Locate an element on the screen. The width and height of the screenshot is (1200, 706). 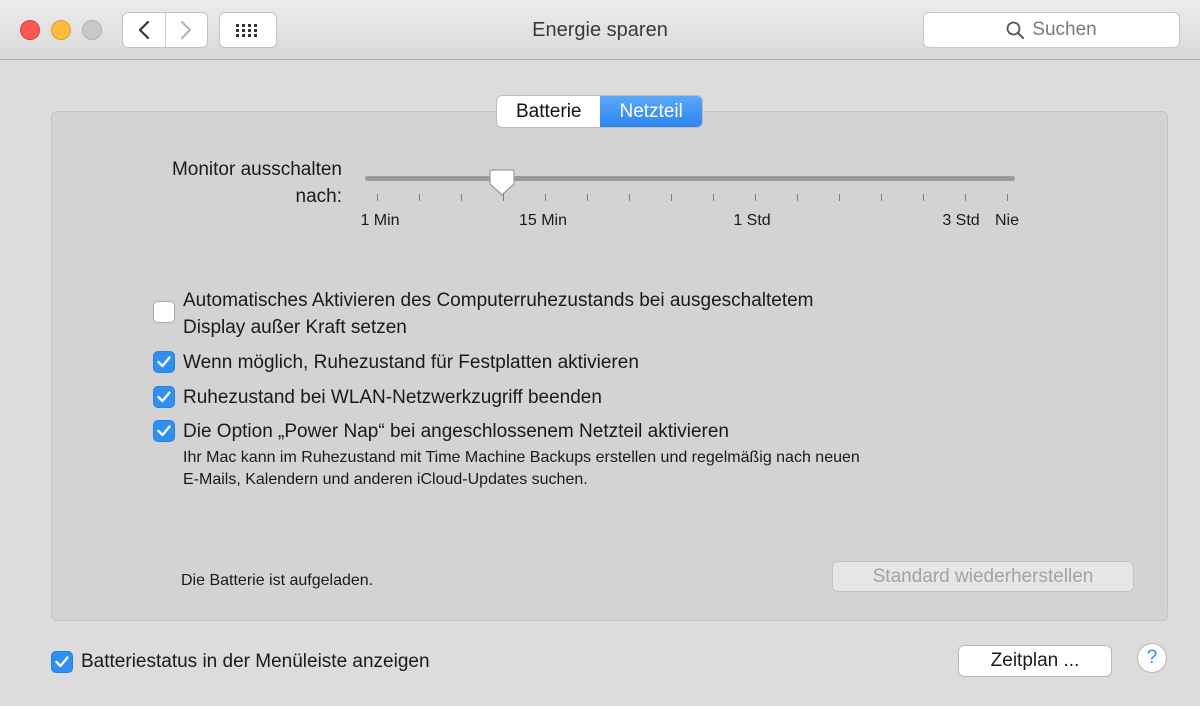
navigation-buttons is located at coordinates (165, 30).